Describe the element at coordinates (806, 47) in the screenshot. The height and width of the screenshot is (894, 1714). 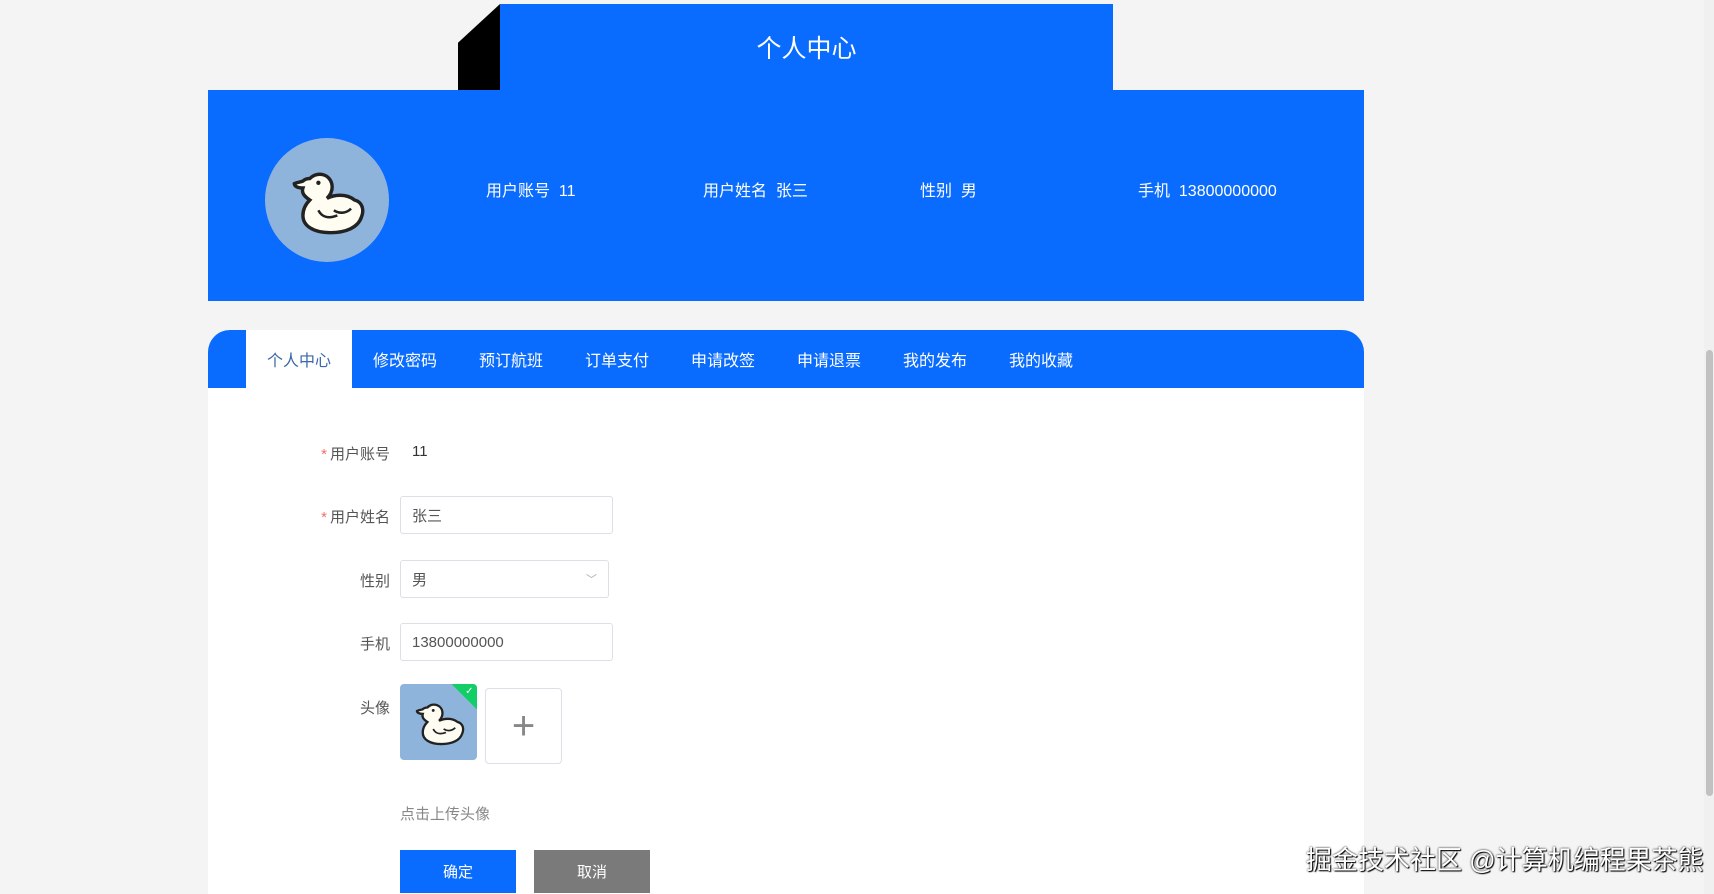
I see `page-title: 个人中心` at that location.